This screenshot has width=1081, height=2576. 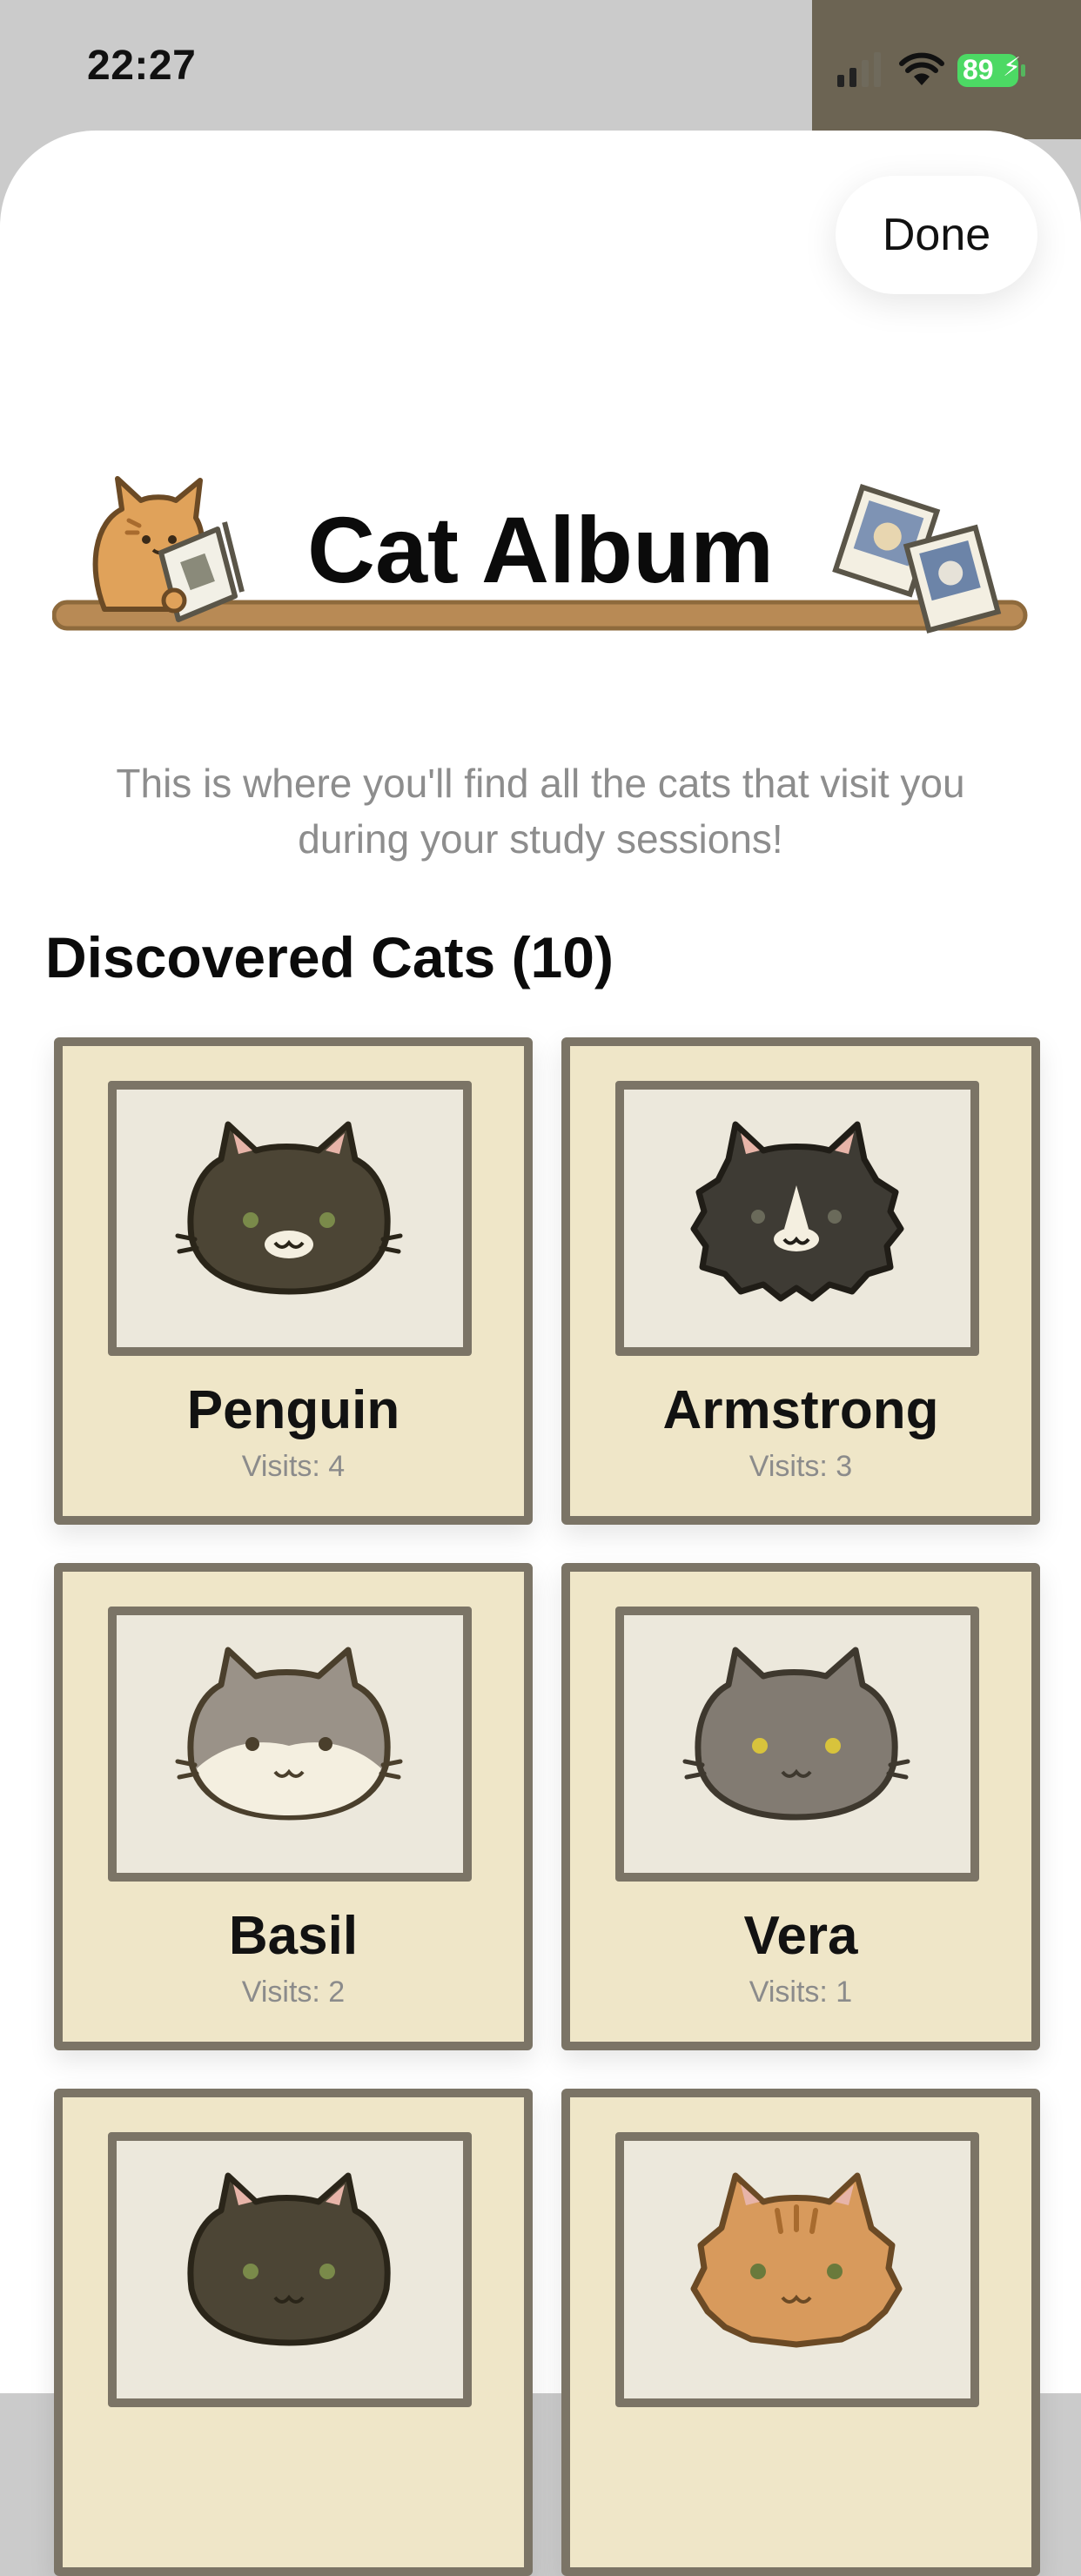 What do you see at coordinates (1012, 67) in the screenshot?
I see `charging-bolt-icon: ⚡` at bounding box center [1012, 67].